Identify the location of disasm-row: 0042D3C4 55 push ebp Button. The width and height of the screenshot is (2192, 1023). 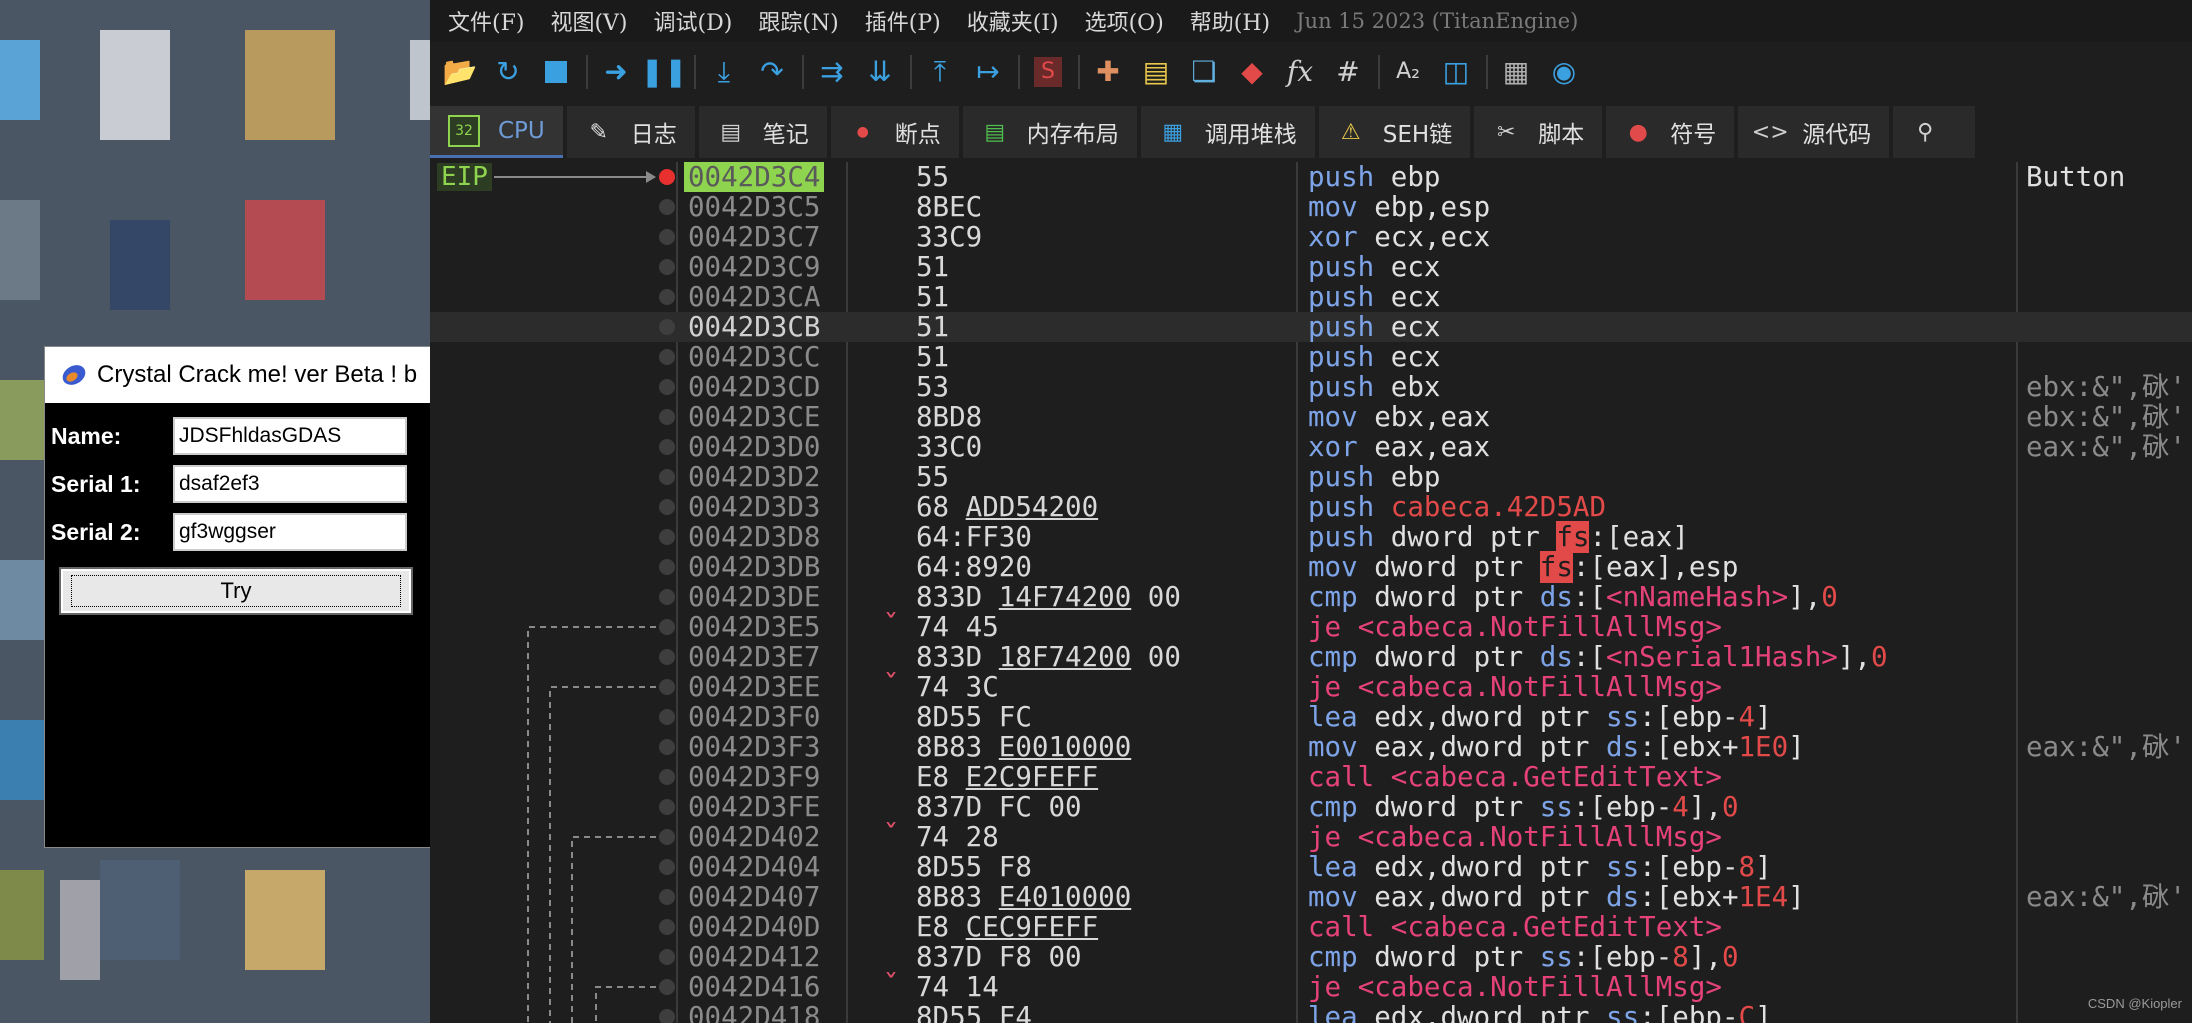
(1311, 177).